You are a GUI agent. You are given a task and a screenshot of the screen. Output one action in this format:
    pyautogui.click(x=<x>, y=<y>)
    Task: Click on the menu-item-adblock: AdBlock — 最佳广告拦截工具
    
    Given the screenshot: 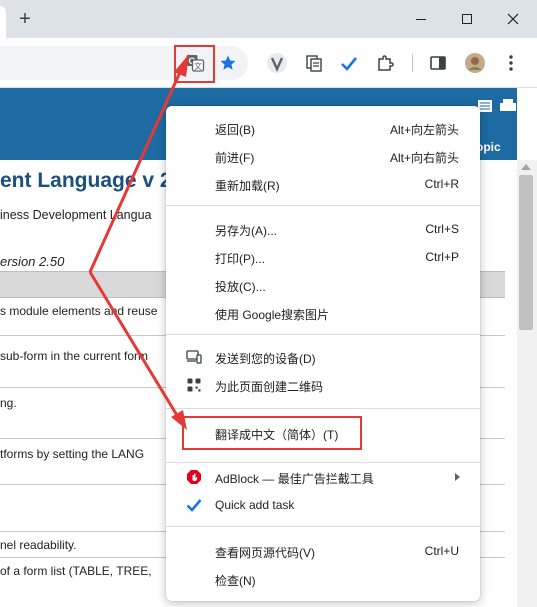 What is the action you would take?
    pyautogui.click(x=323, y=477)
    